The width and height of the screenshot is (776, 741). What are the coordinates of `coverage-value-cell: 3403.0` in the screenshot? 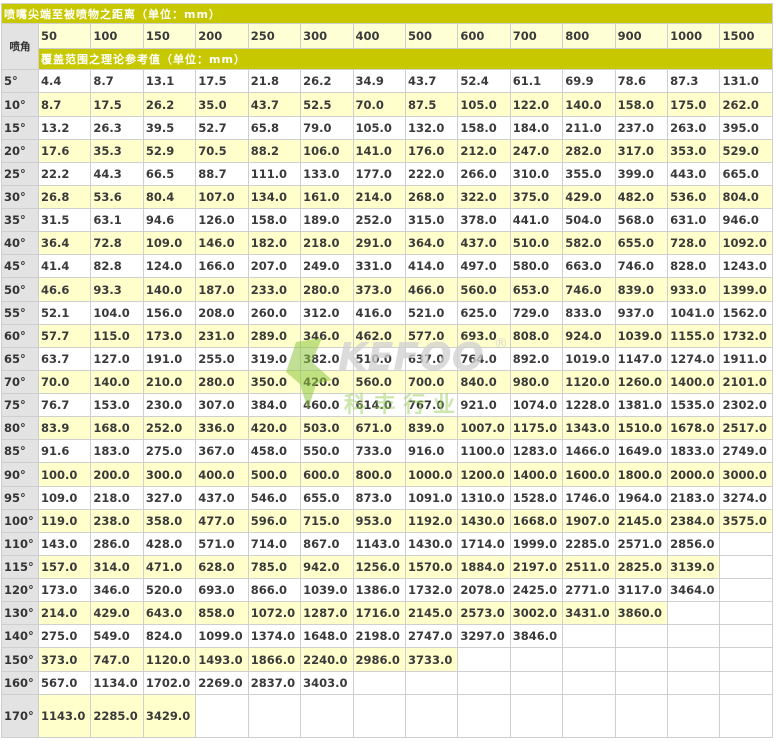 It's located at (327, 682).